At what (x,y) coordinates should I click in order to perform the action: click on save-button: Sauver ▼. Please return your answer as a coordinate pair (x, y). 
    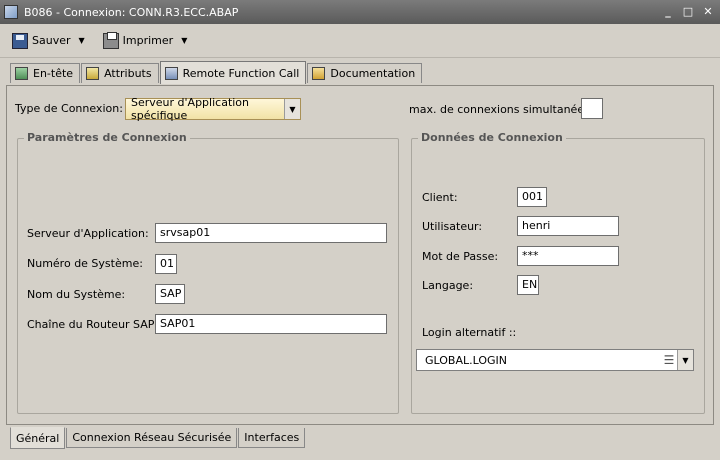
    Looking at the image, I should click on (48, 41).